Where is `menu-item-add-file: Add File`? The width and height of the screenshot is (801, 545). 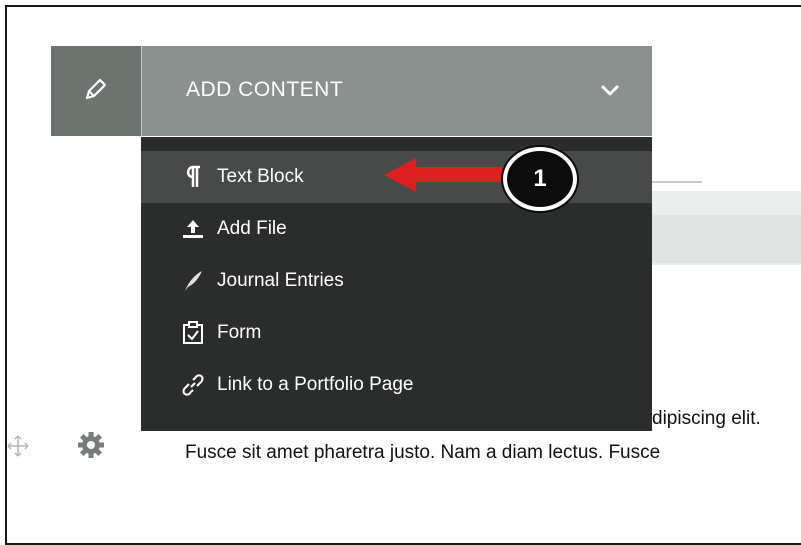 menu-item-add-file: Add File is located at coordinates (396, 229).